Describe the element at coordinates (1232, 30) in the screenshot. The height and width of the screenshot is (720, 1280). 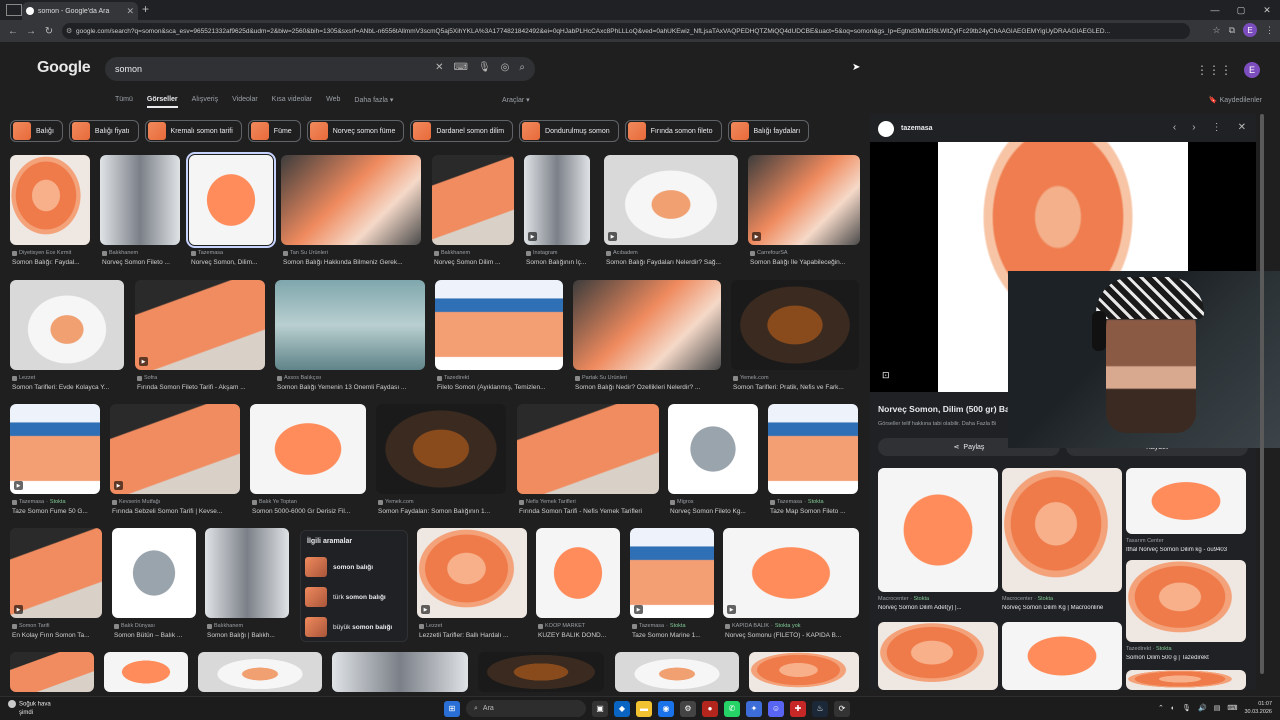
I see `extensions-icon: ⧉` at that location.